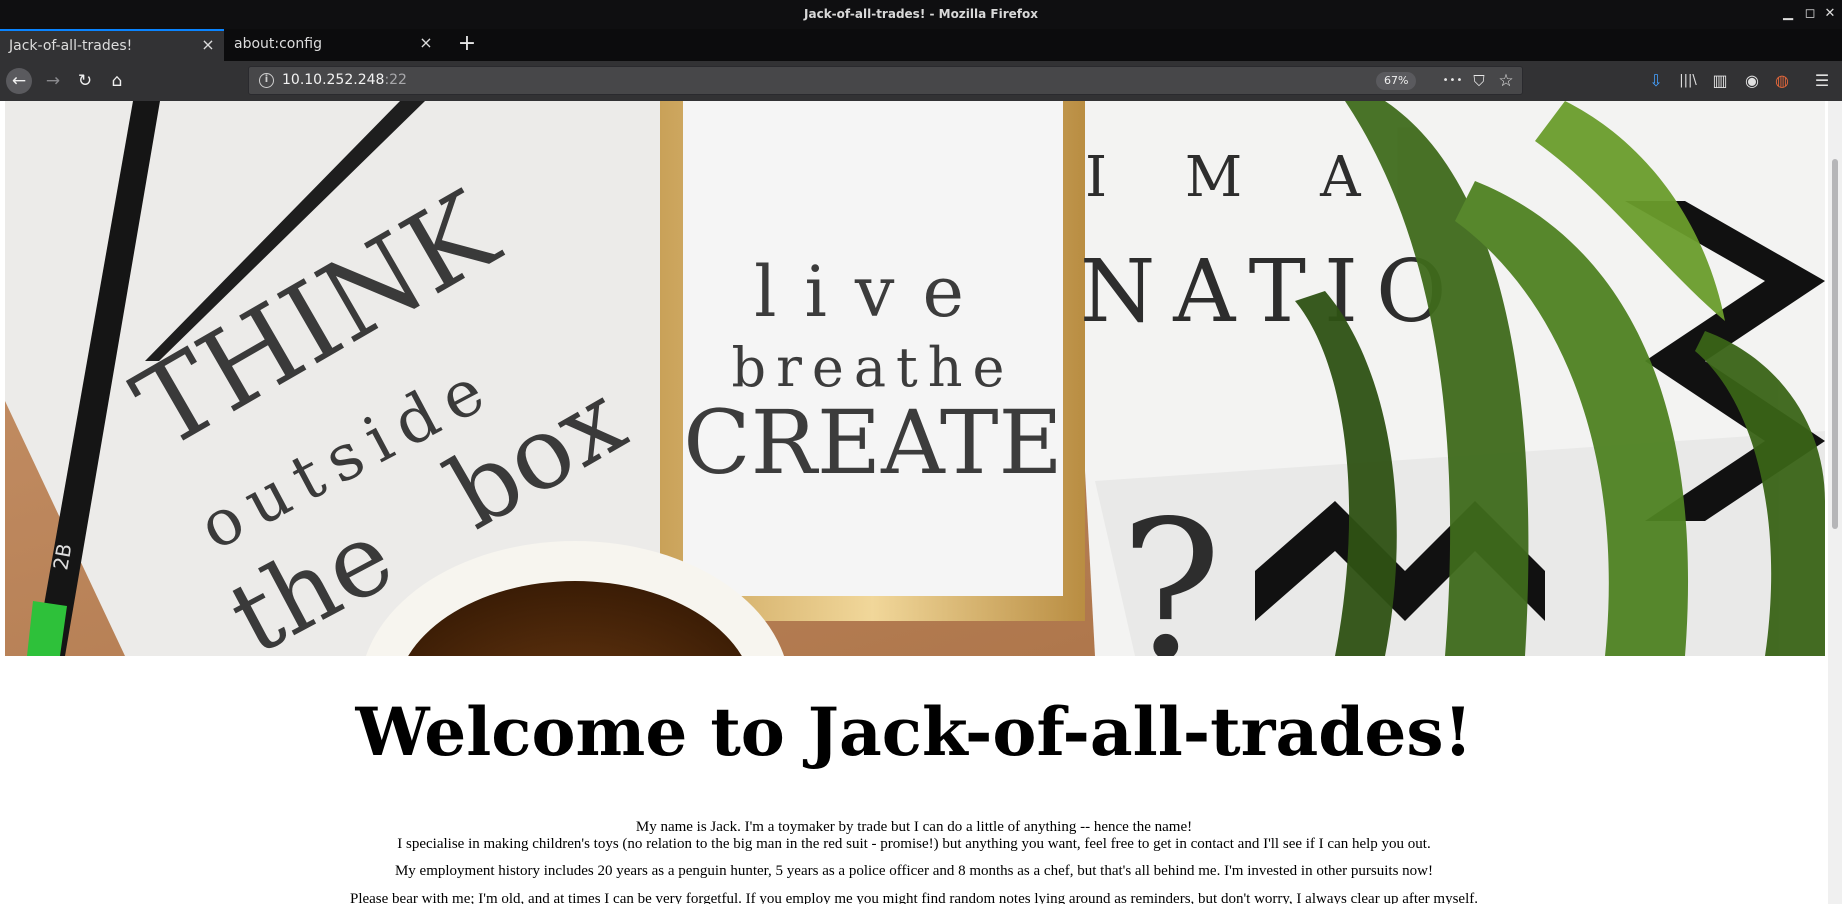 Image resolution: width=1842 pixels, height=904 pixels. I want to click on window-title: Jack-of-all-trades! - Mozilla Firefox, so click(921, 14).